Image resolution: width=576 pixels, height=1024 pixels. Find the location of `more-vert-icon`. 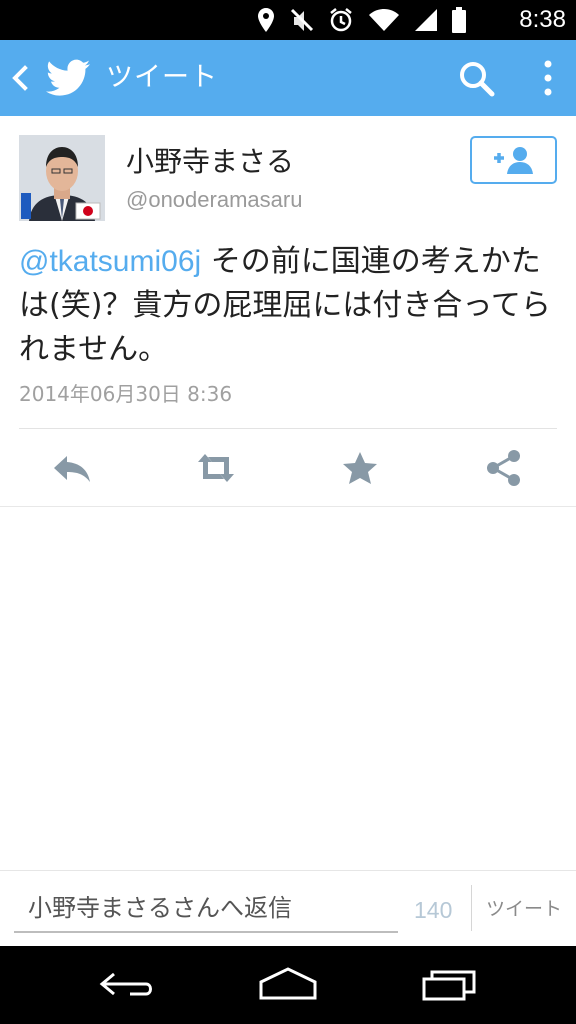

more-vert-icon is located at coordinates (548, 78).